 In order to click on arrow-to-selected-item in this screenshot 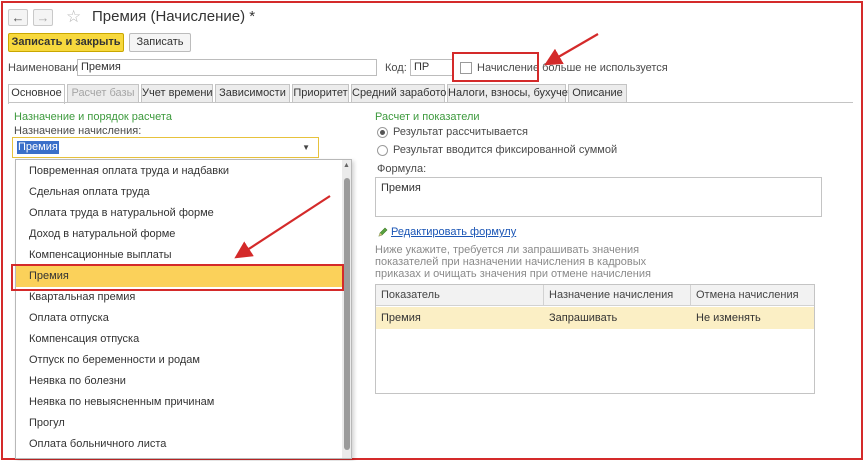, I will do `click(282, 227)`.